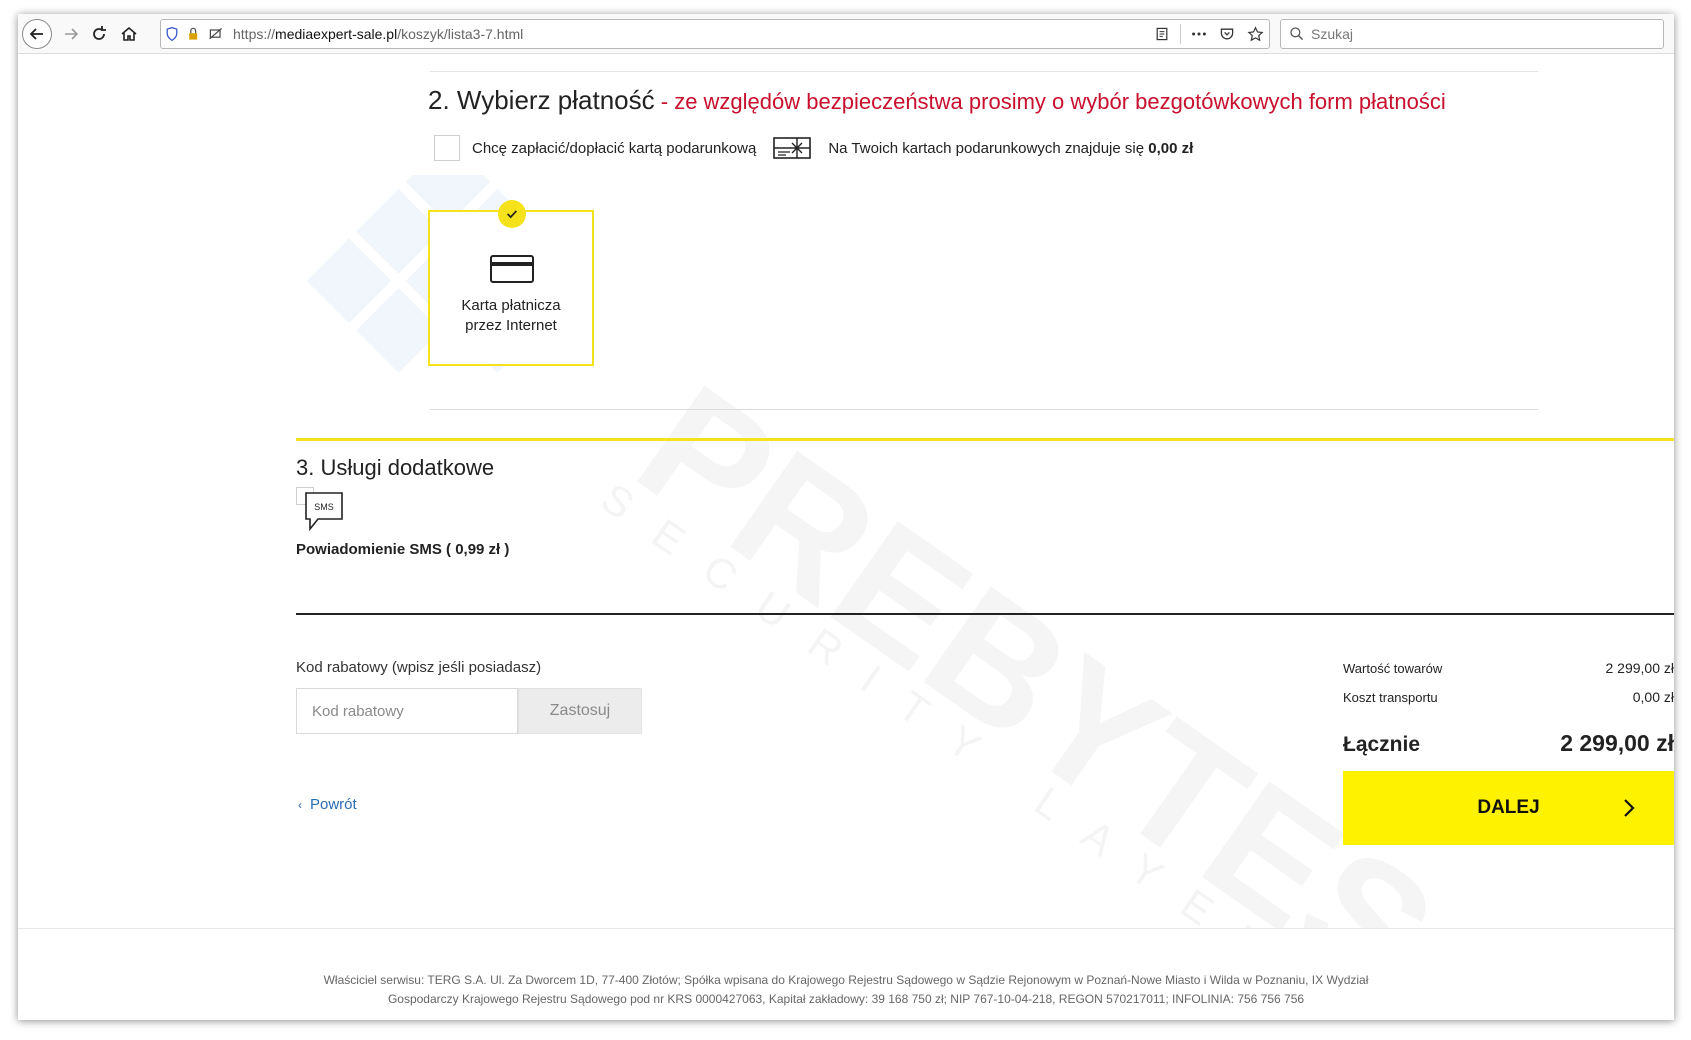 The width and height of the screenshot is (1691, 1040). I want to click on goods-value-amount: 2 299,00 zł, so click(1640, 668).